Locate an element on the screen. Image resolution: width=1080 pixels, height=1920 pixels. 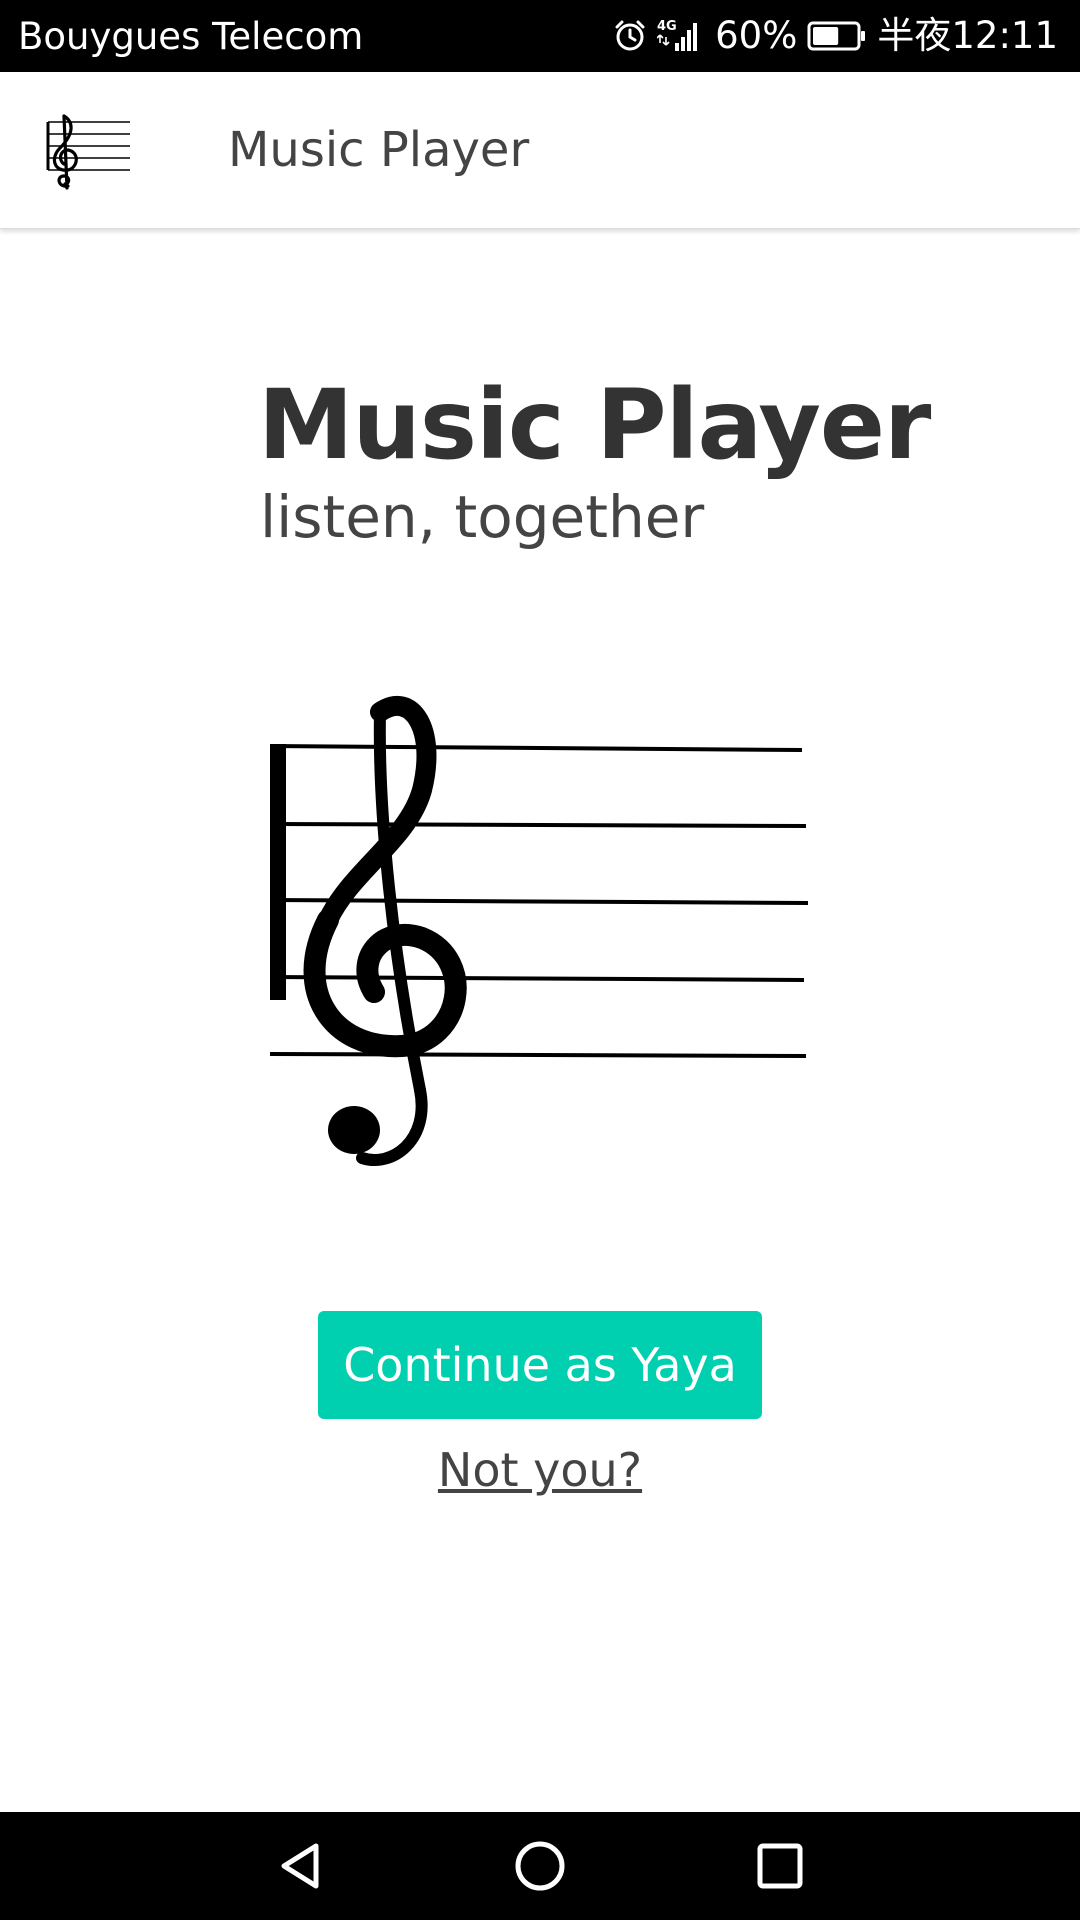
network-type: 4G is located at coordinates (667, 26).